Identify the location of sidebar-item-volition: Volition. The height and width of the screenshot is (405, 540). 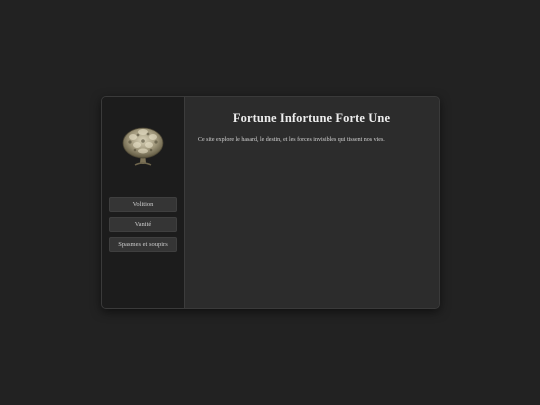
(143, 204).